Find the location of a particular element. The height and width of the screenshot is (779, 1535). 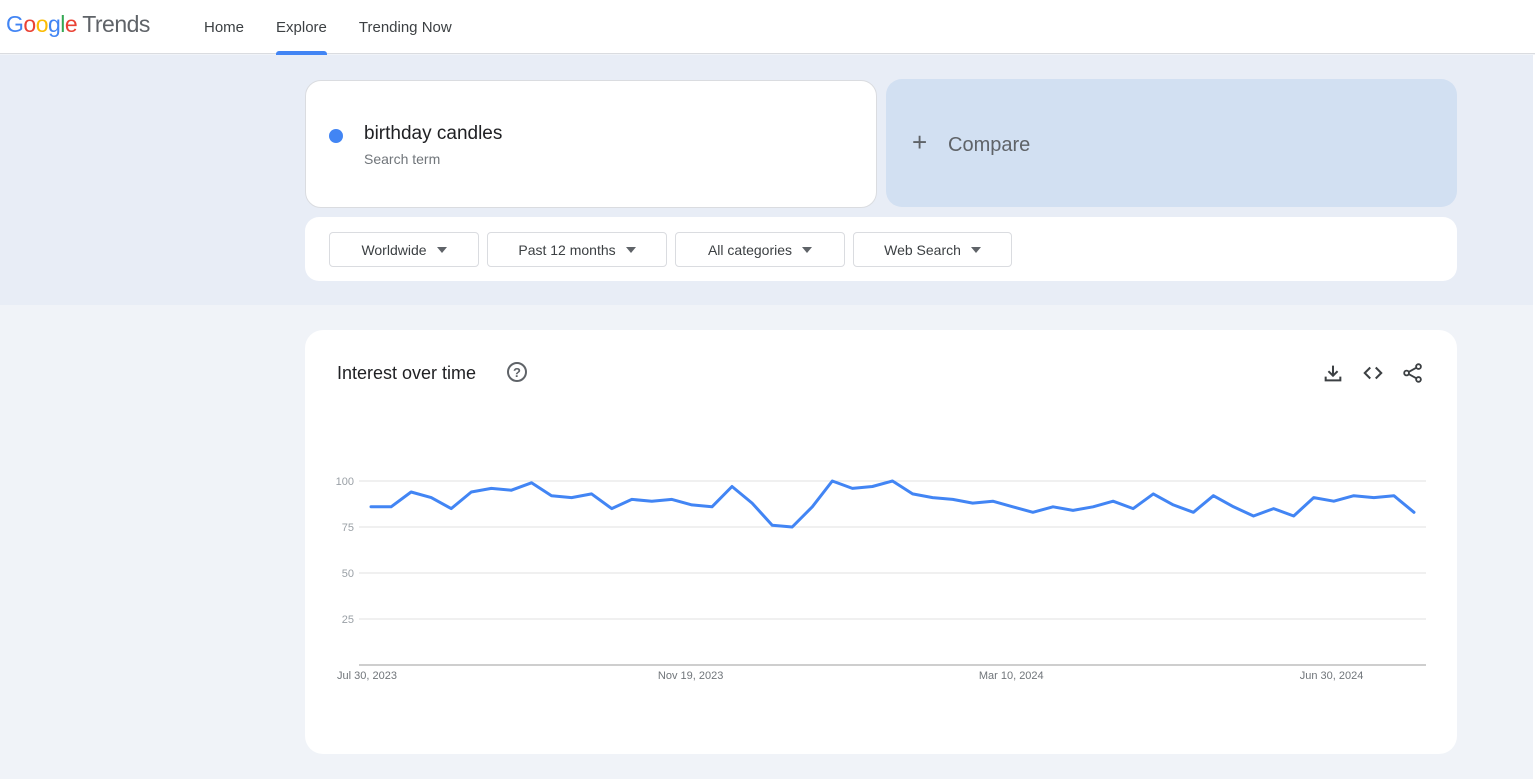

main-nav: Home Explore Trending Now is located at coordinates (344, 27).